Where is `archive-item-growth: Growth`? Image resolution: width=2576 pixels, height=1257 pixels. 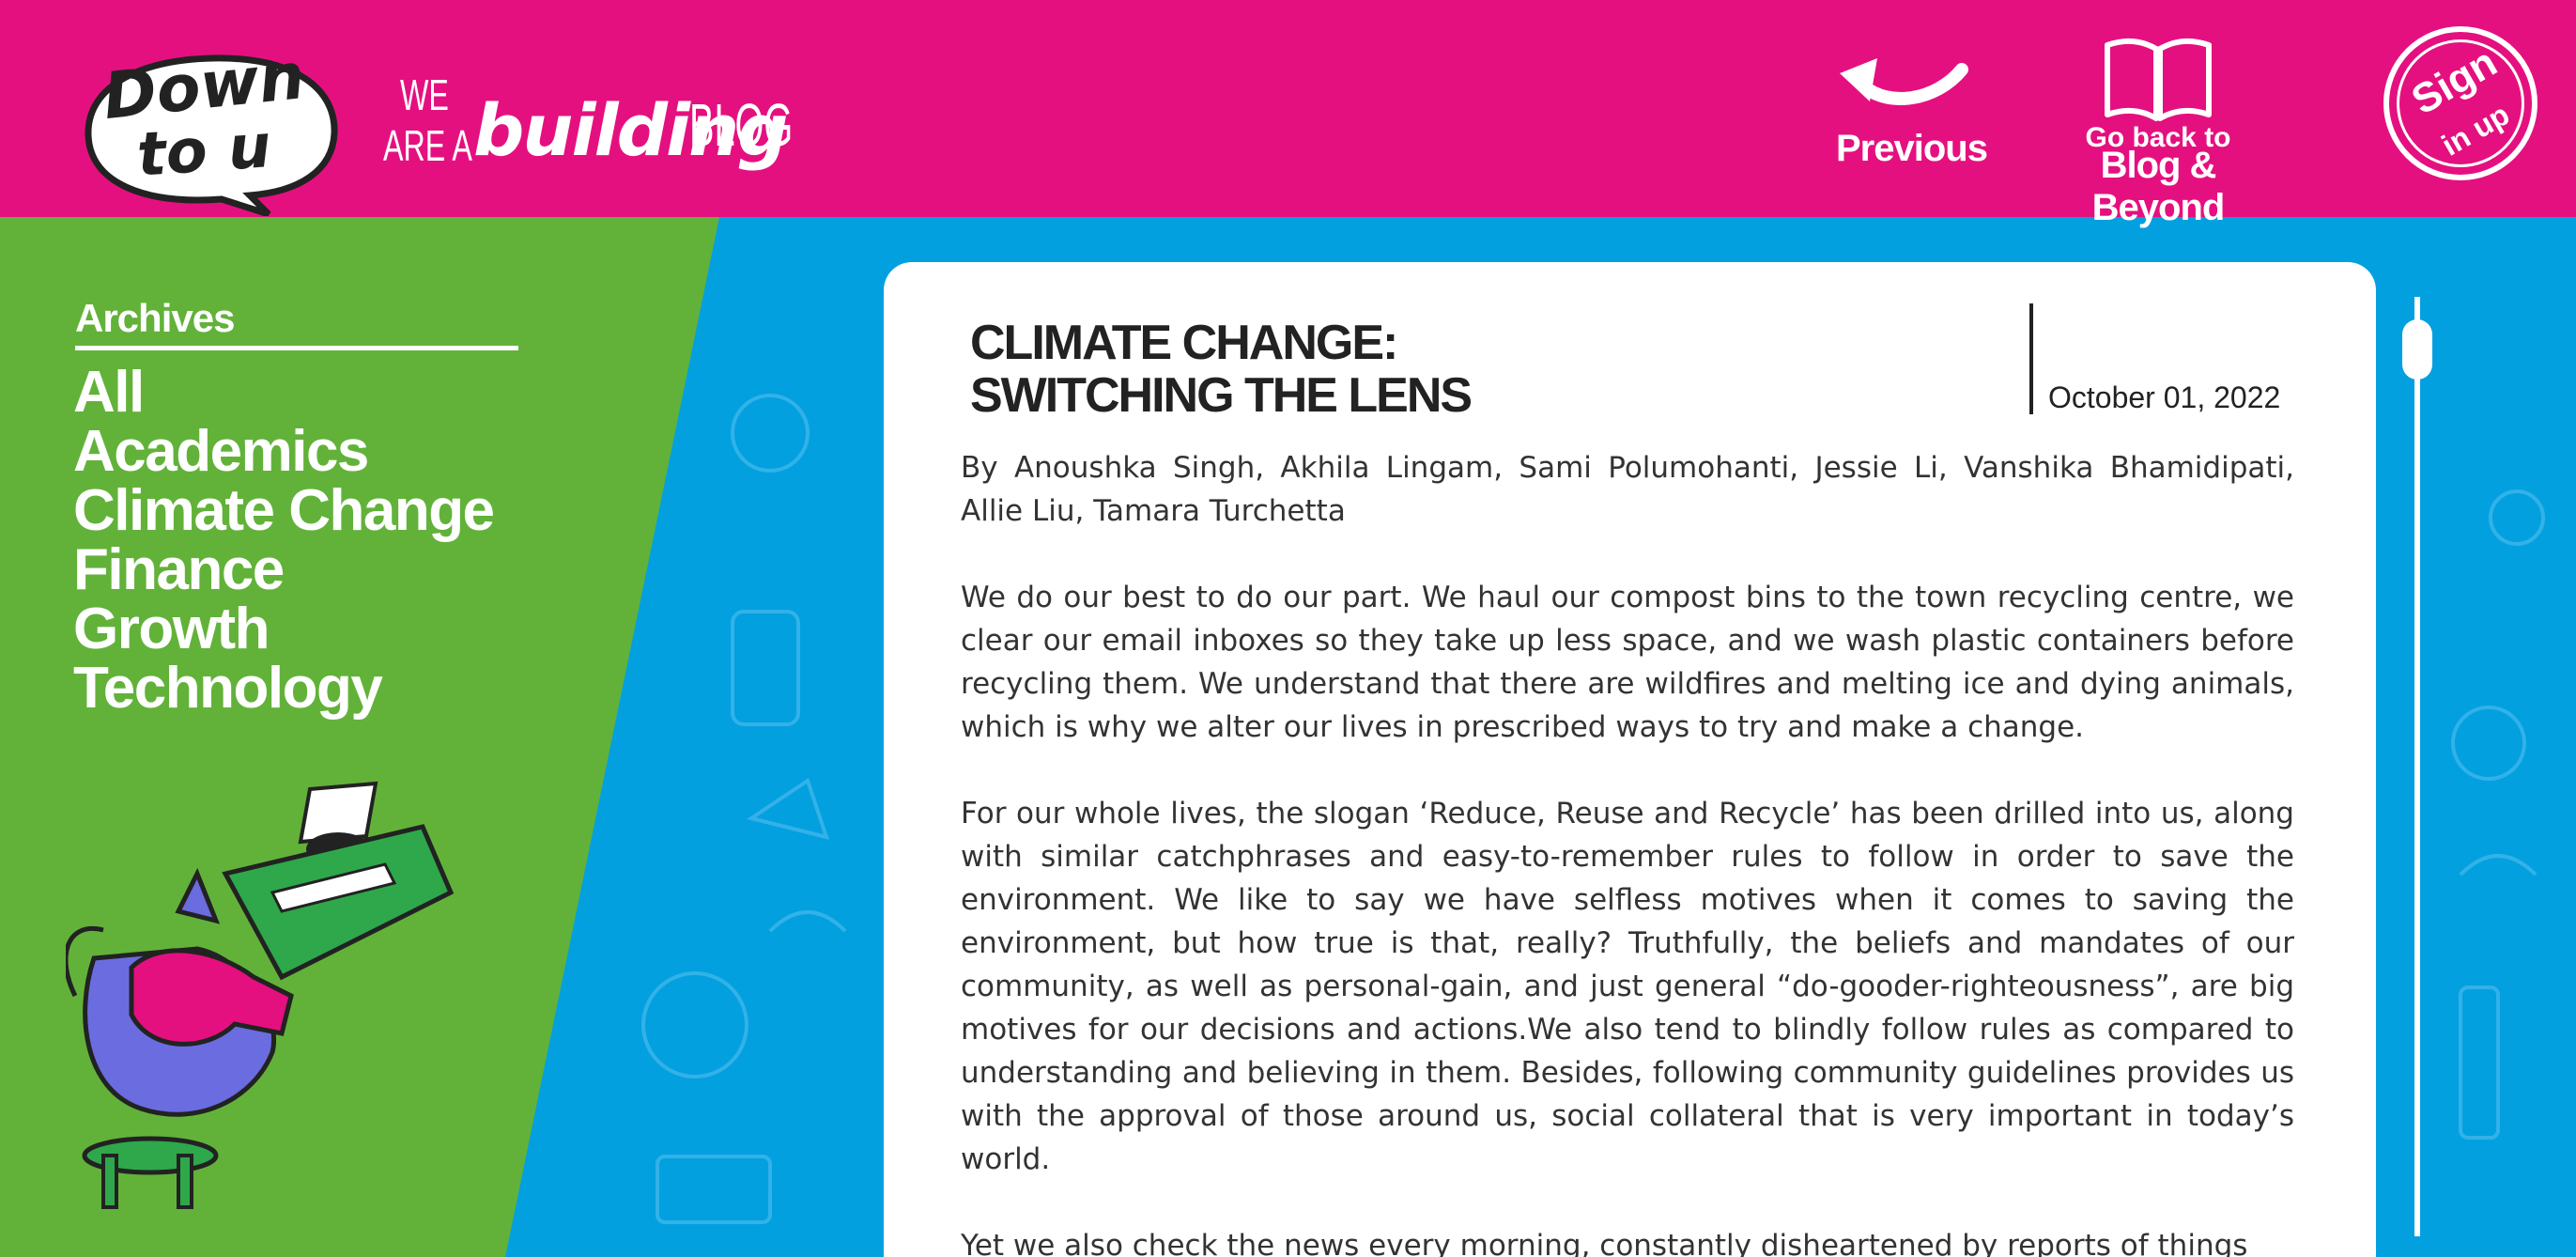
archive-item-growth: Growth is located at coordinates (283, 629).